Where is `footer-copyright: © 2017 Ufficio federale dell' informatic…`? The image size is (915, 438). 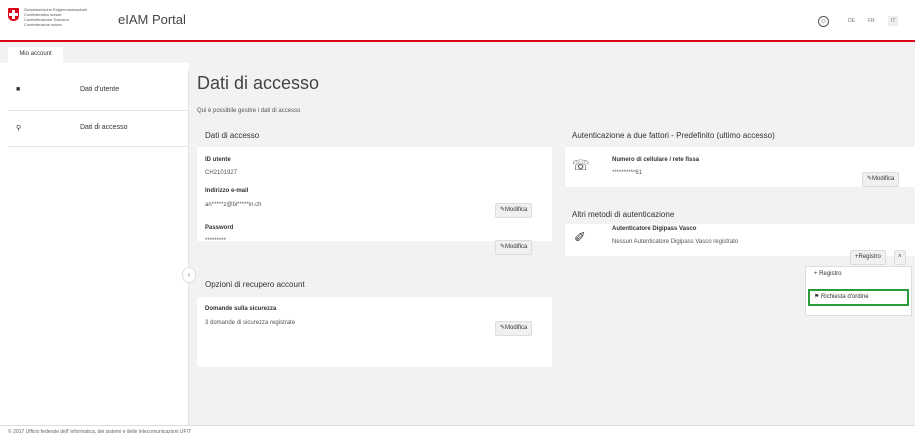 footer-copyright: © 2017 Ufficio federale dell' informatic… is located at coordinates (99, 432).